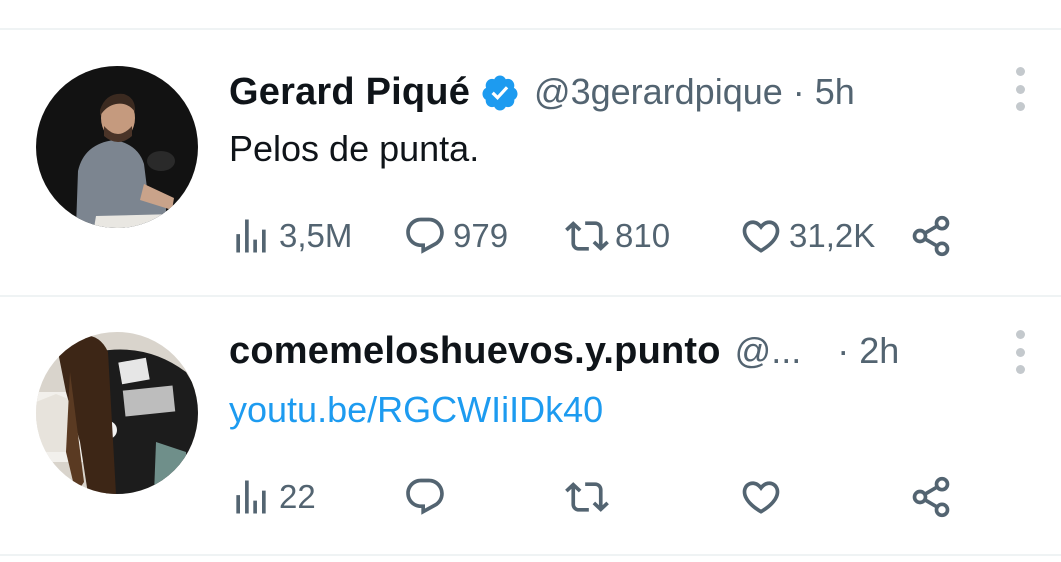 The width and height of the screenshot is (1061, 562). Describe the element at coordinates (354, 148) in the screenshot. I see `tweet-text: Pelos de punta.` at that location.